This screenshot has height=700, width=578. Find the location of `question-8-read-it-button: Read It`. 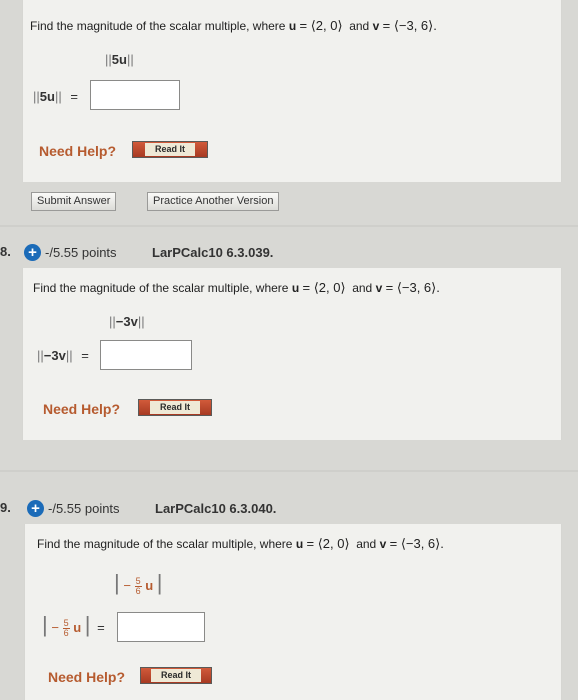

question-8-read-it-button: Read It is located at coordinates (175, 407).